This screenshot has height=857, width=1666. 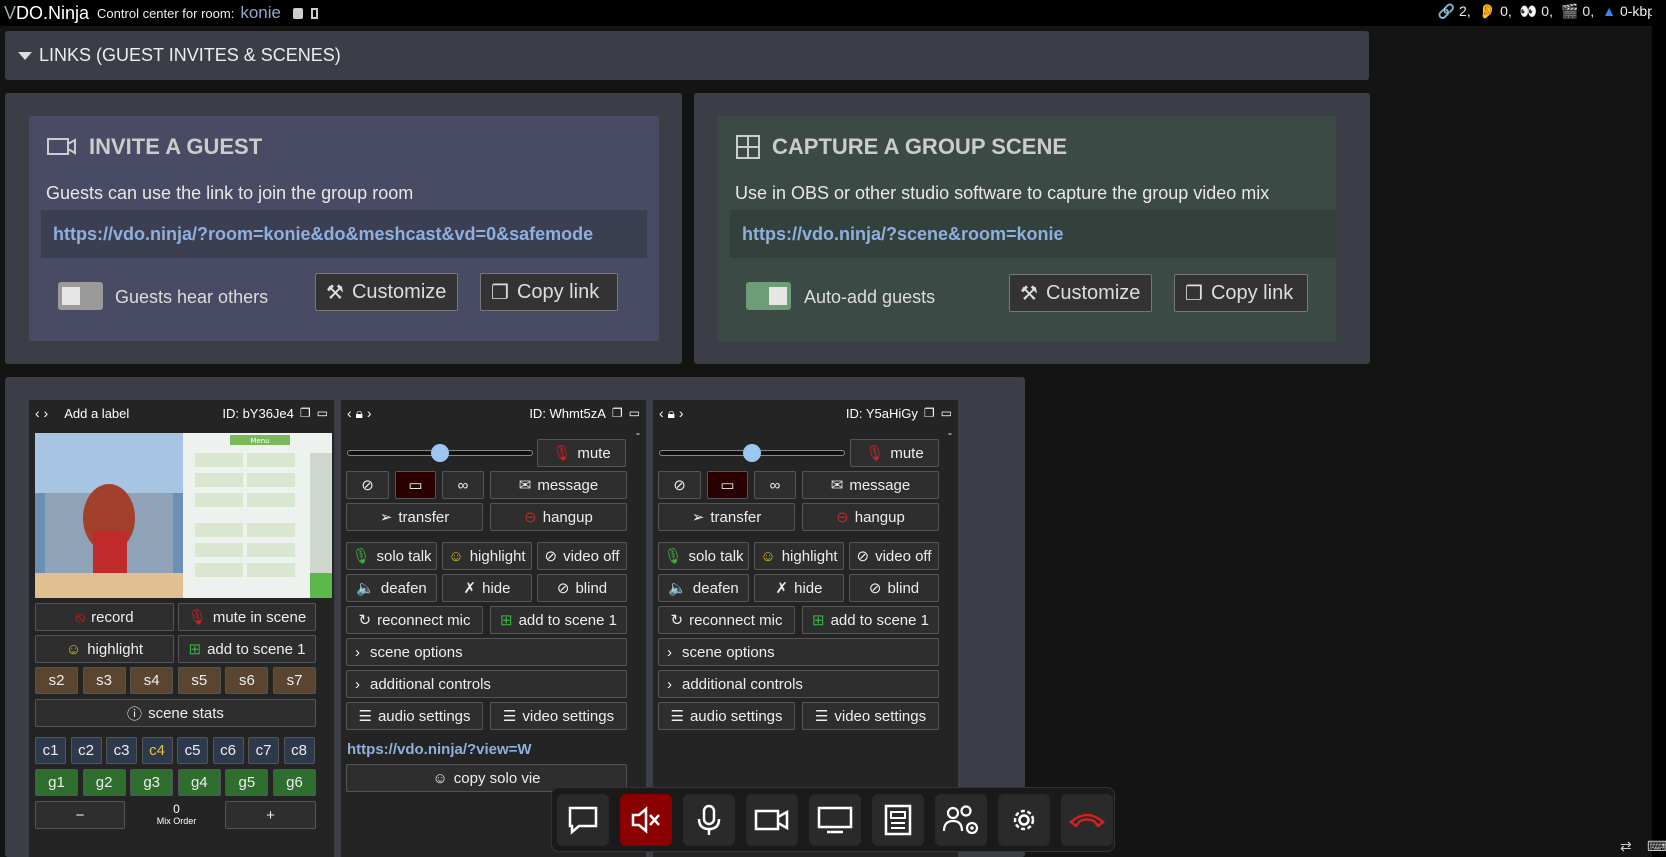 What do you see at coordinates (1626, 846) in the screenshot?
I see `translate-icon: ⇄` at bounding box center [1626, 846].